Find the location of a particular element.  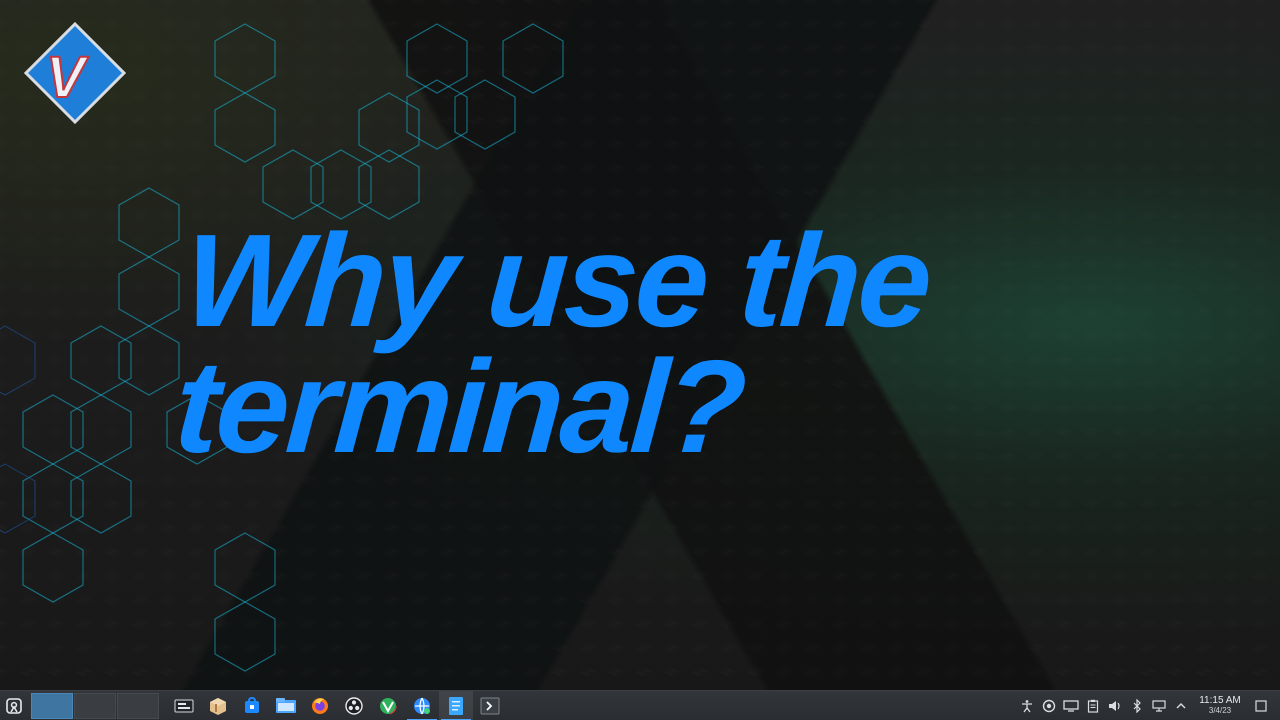

updates-glyph-icon is located at coordinates (1049, 705).